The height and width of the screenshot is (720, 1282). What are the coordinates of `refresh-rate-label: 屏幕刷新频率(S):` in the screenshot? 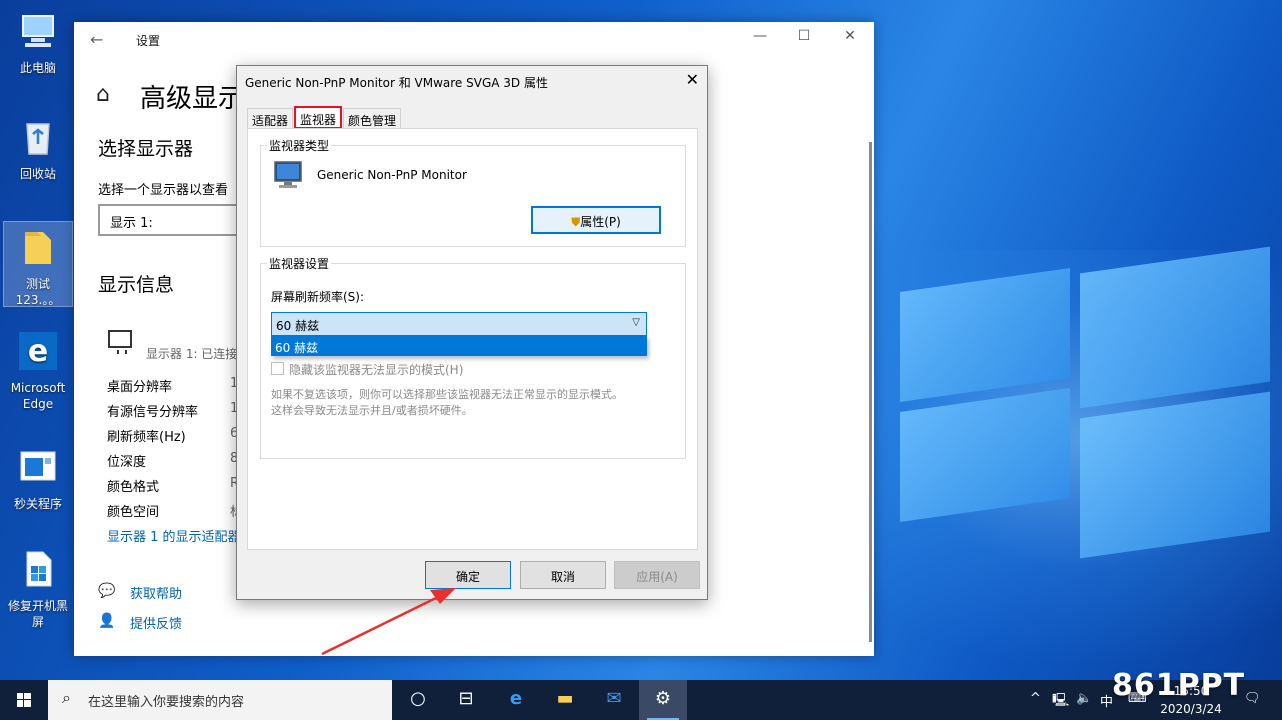 It's located at (318, 297).